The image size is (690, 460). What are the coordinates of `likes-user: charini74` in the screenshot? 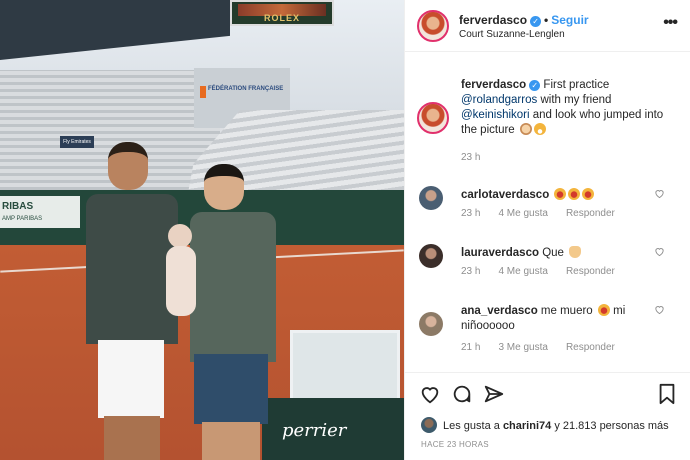 It's located at (527, 426).